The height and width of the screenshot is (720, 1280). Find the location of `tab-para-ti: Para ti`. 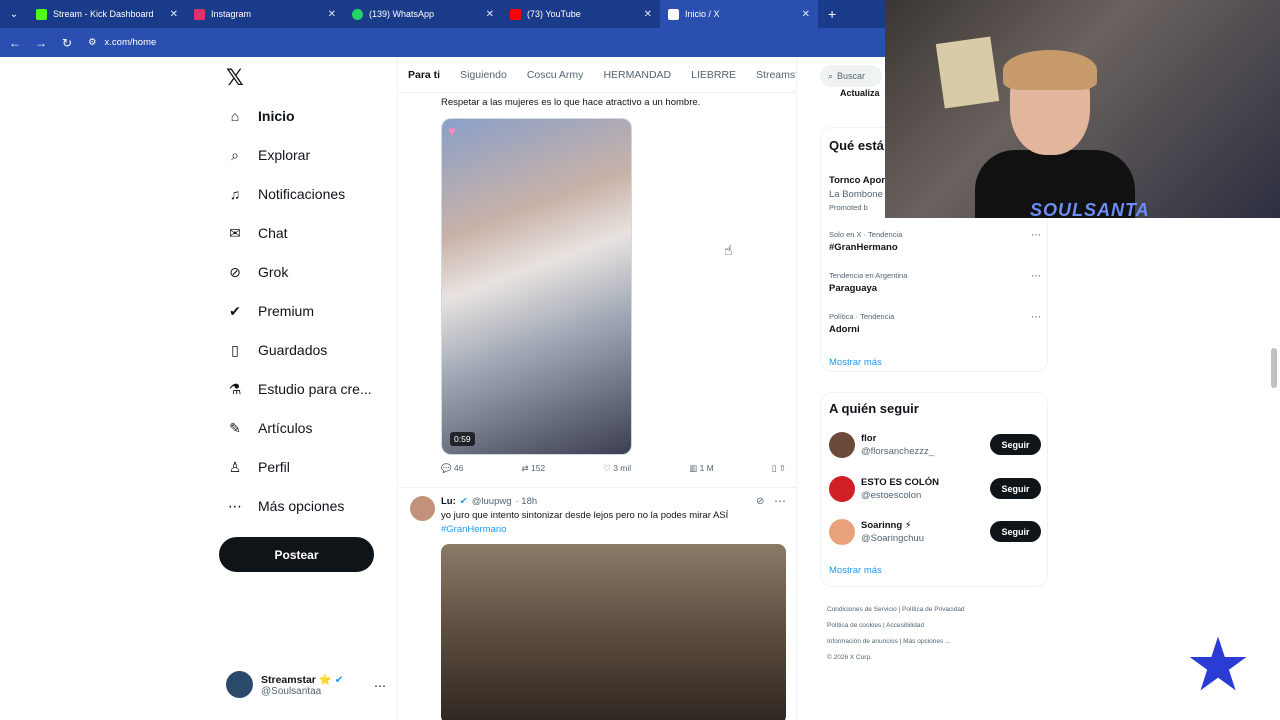

tab-para-ti: Para ti is located at coordinates (424, 75).